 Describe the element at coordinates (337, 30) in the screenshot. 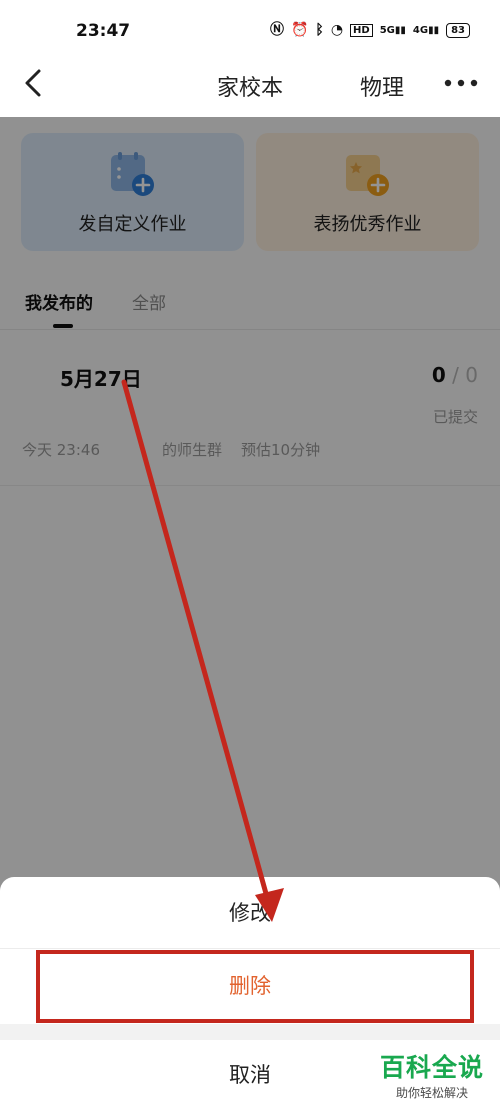

I see `wifi-icon: ◔` at that location.